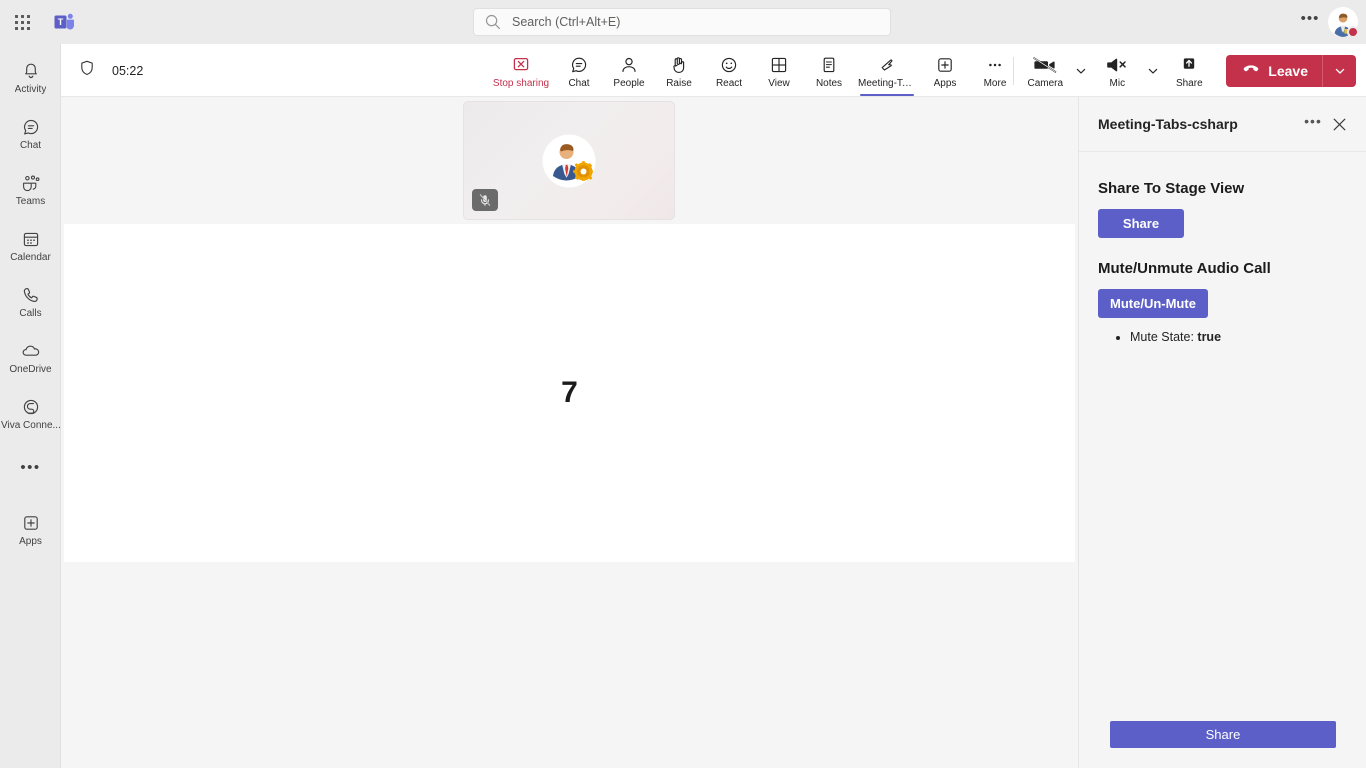 The width and height of the screenshot is (1366, 768). Describe the element at coordinates (1353, 32) in the screenshot. I see `presence-indicator-busy` at that location.